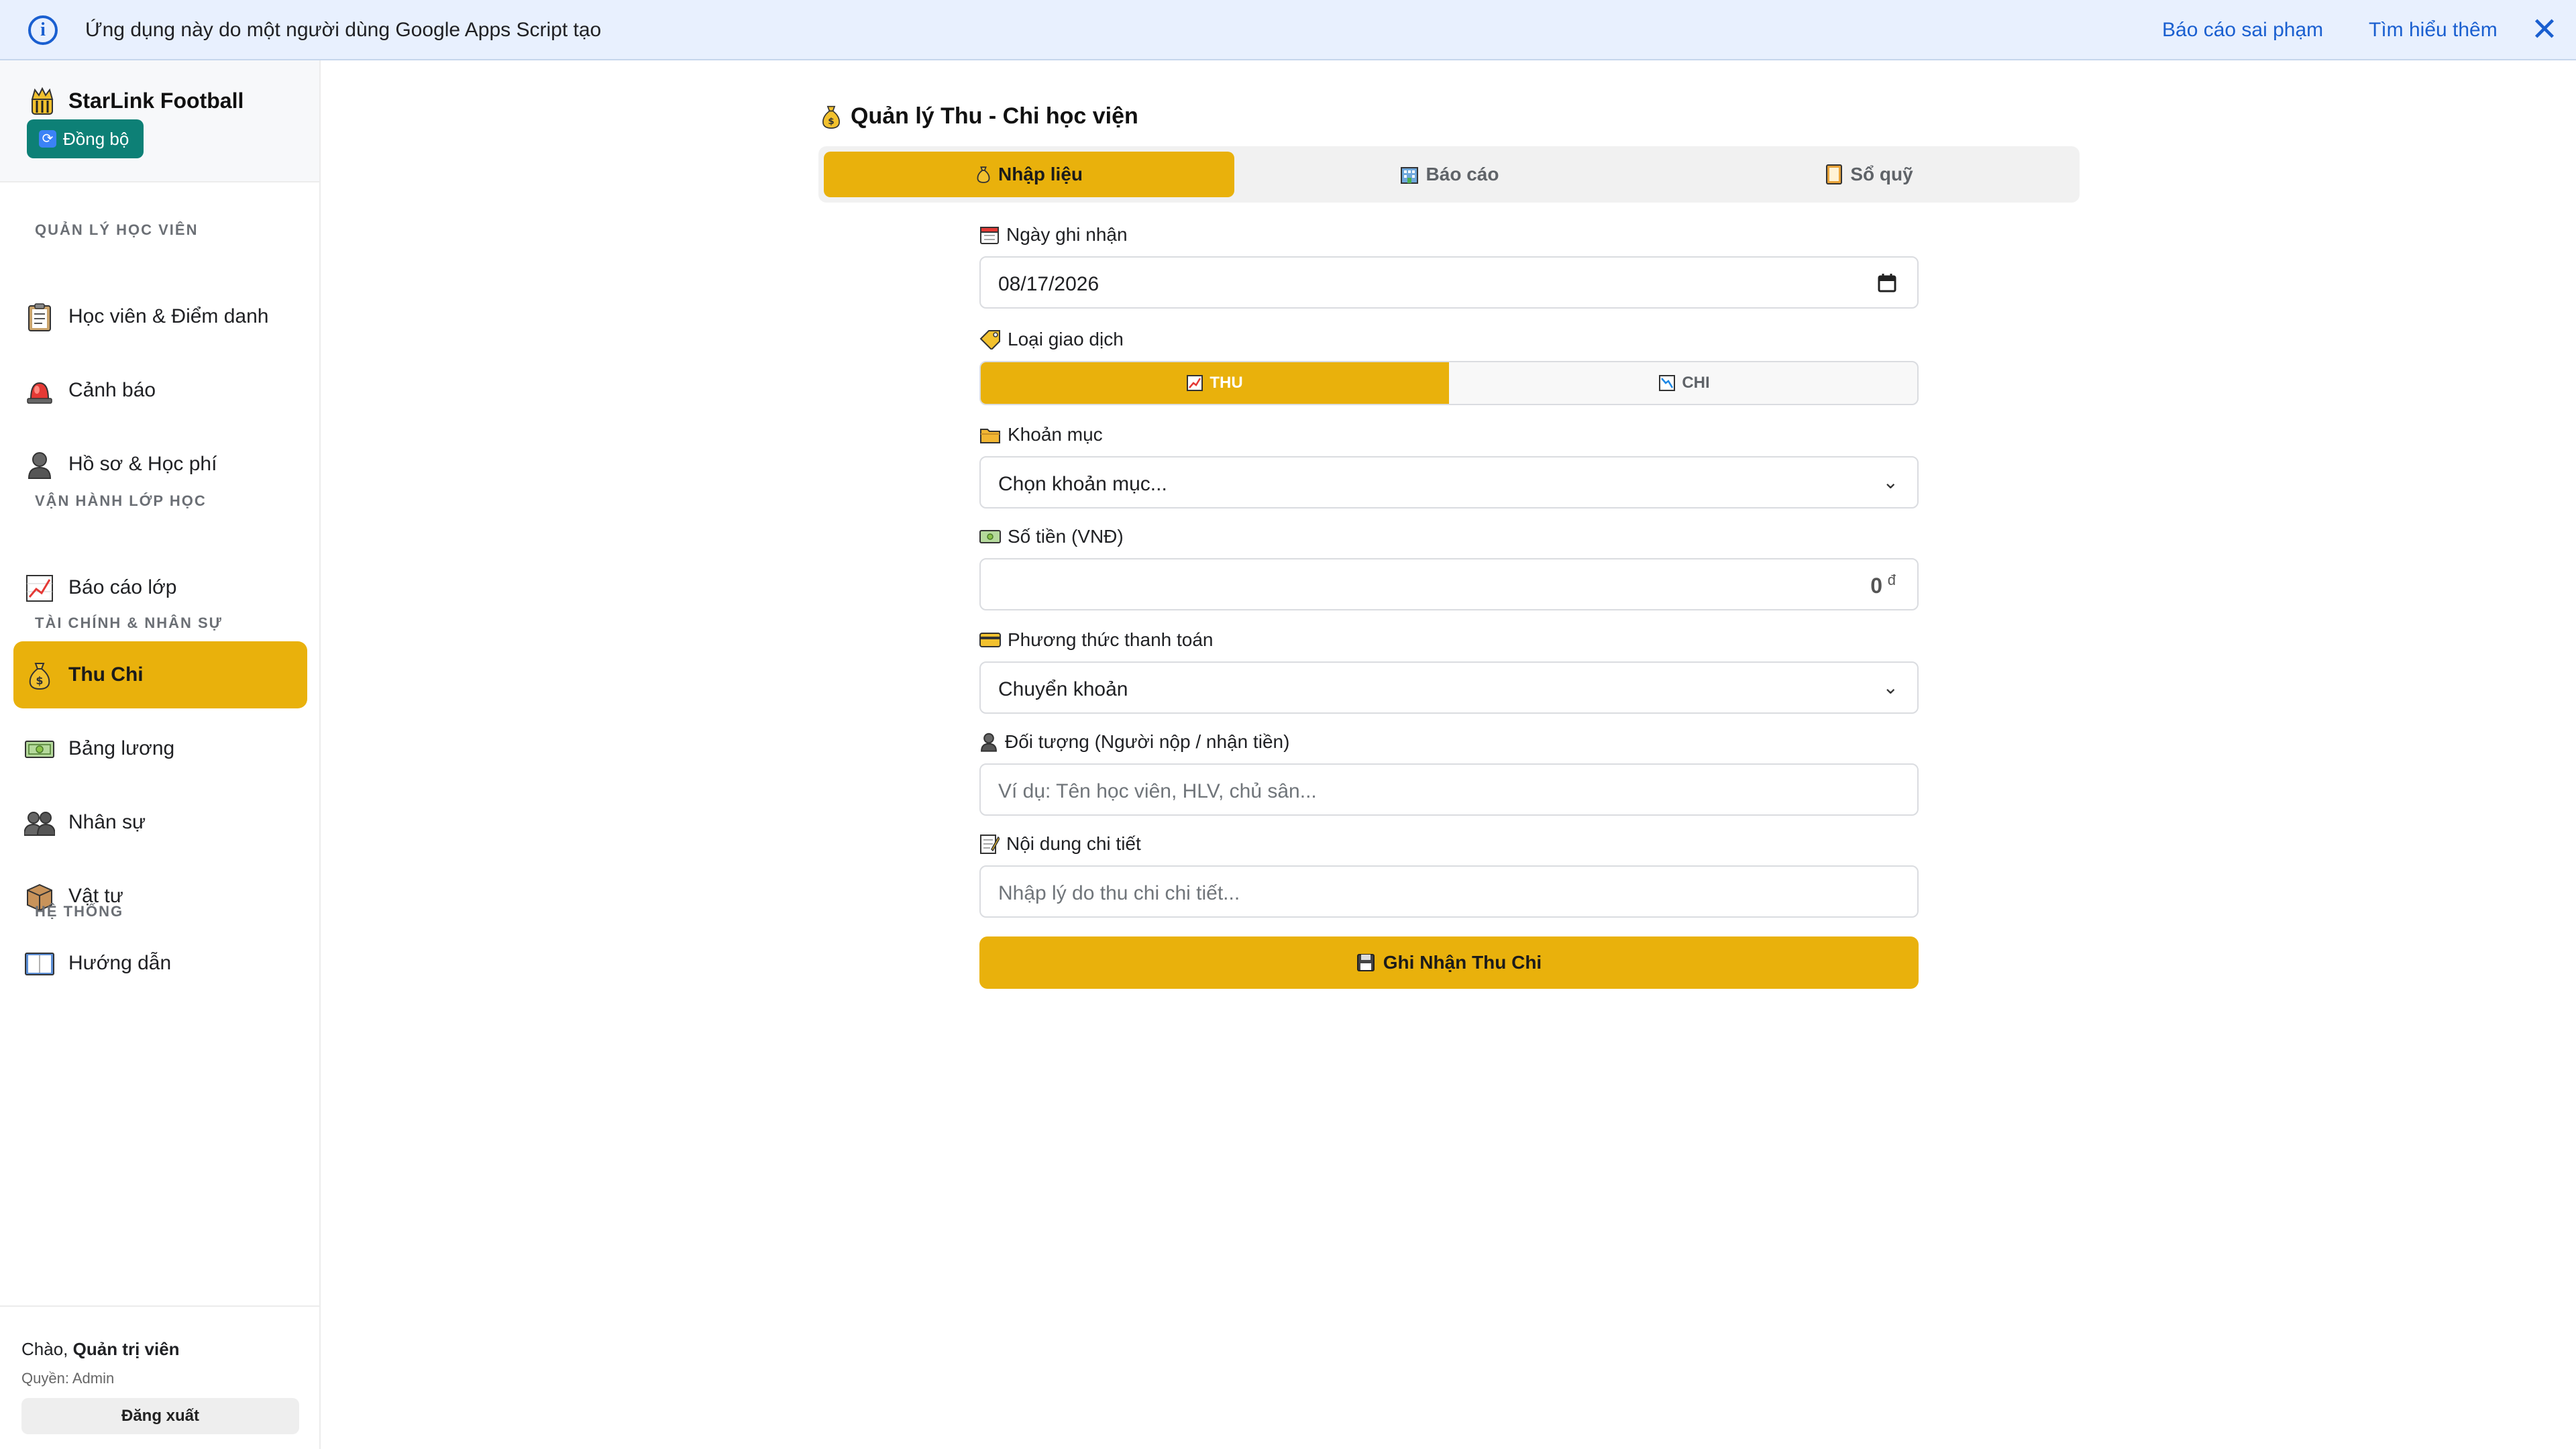  Describe the element at coordinates (68, 1378) in the screenshot. I see `user-role: Quyền: Admin` at that location.